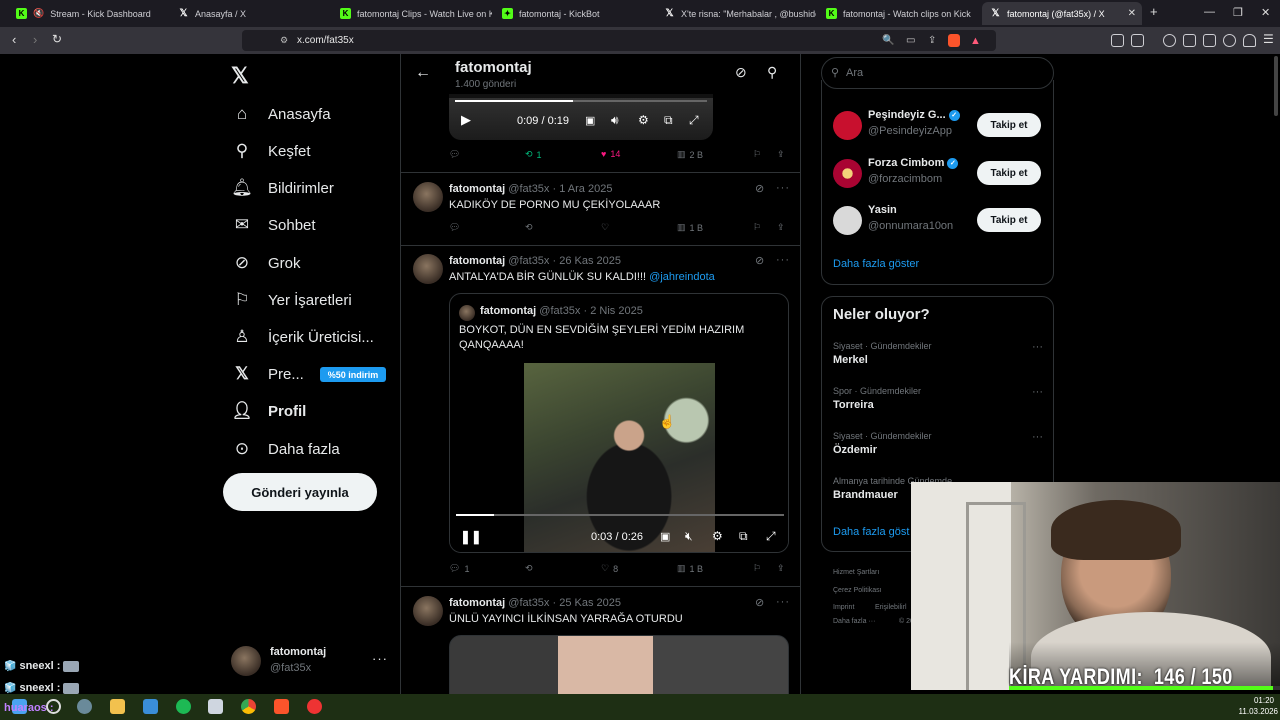 The image size is (1280, 720). What do you see at coordinates (610, 154) in the screenshot?
I see `like-button: ♥ 14` at bounding box center [610, 154].